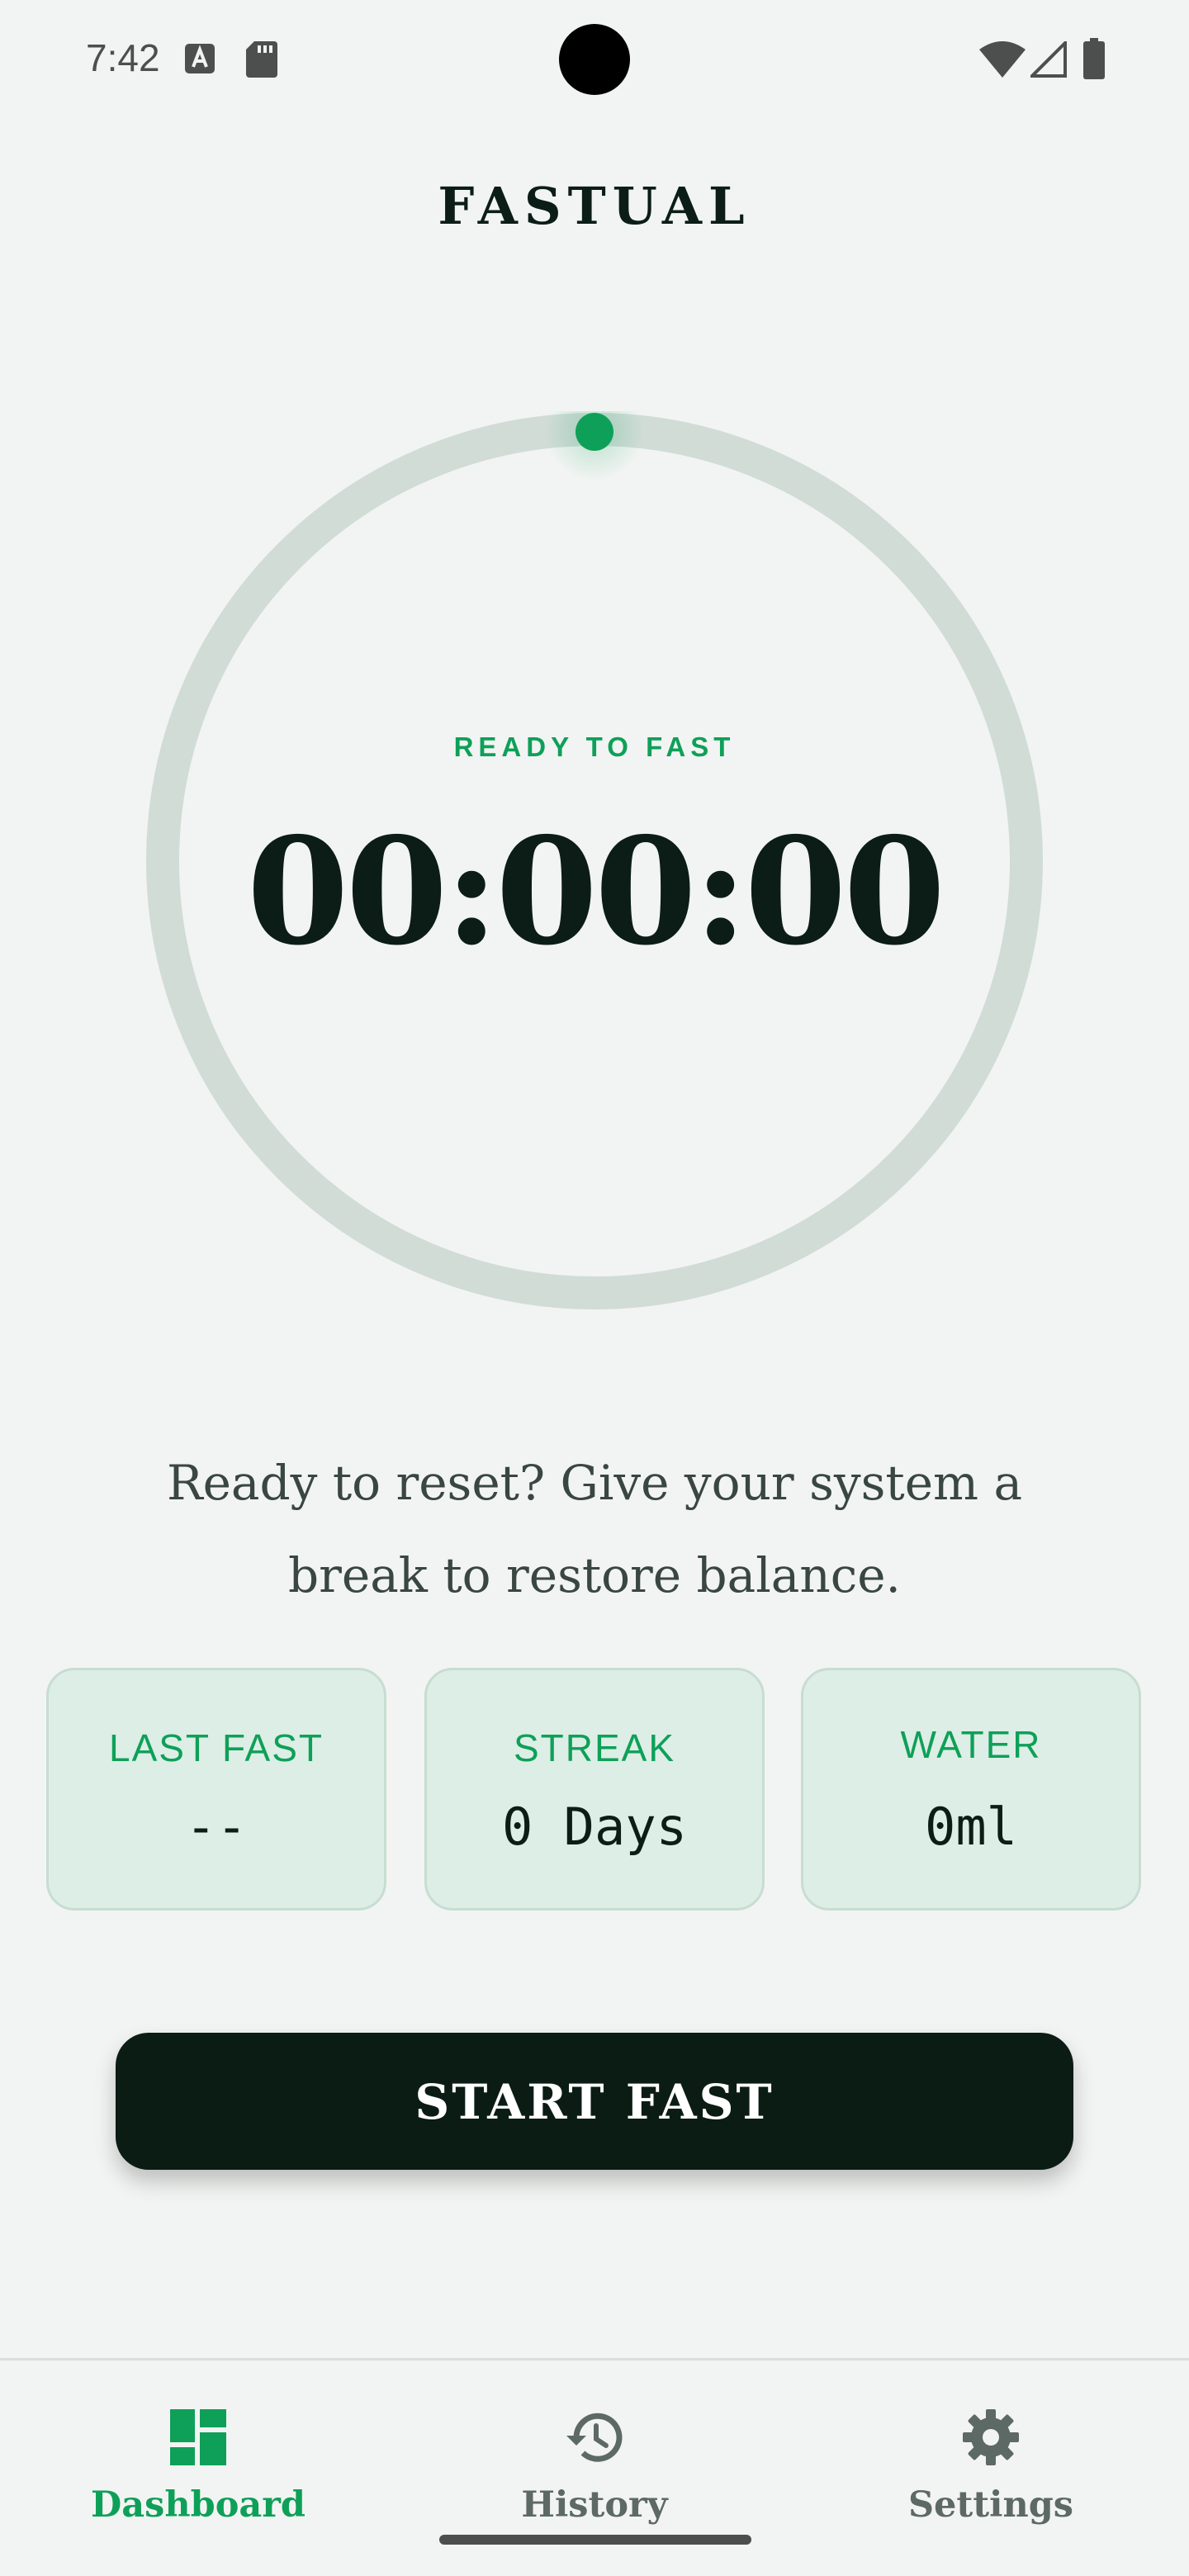  Describe the element at coordinates (594, 1827) in the screenshot. I see `streak-value: 0 Days` at that location.